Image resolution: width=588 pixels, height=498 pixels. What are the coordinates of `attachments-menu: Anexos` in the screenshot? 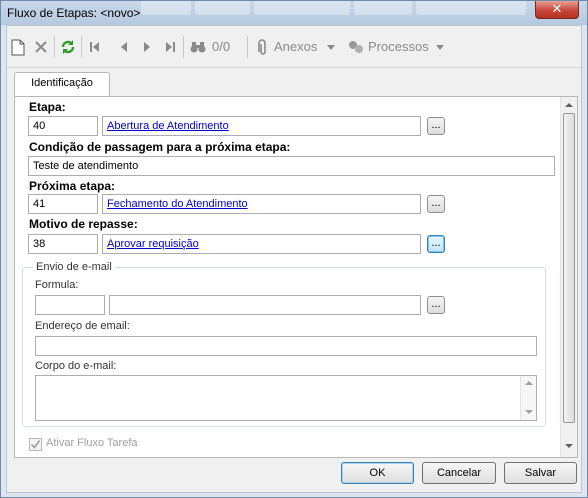 It's located at (295, 47).